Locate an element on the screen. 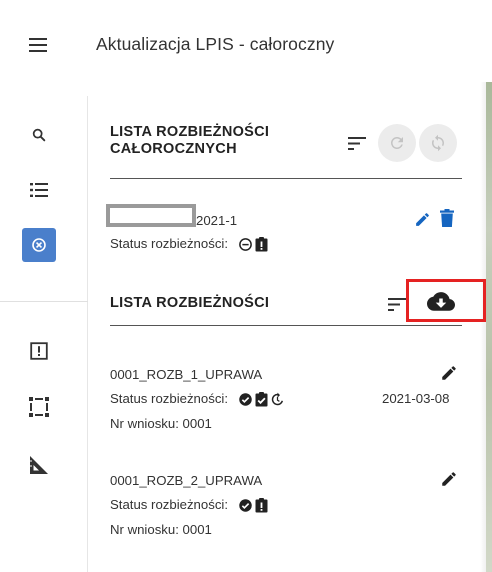 The image size is (492, 572). sync-button is located at coordinates (438, 143).